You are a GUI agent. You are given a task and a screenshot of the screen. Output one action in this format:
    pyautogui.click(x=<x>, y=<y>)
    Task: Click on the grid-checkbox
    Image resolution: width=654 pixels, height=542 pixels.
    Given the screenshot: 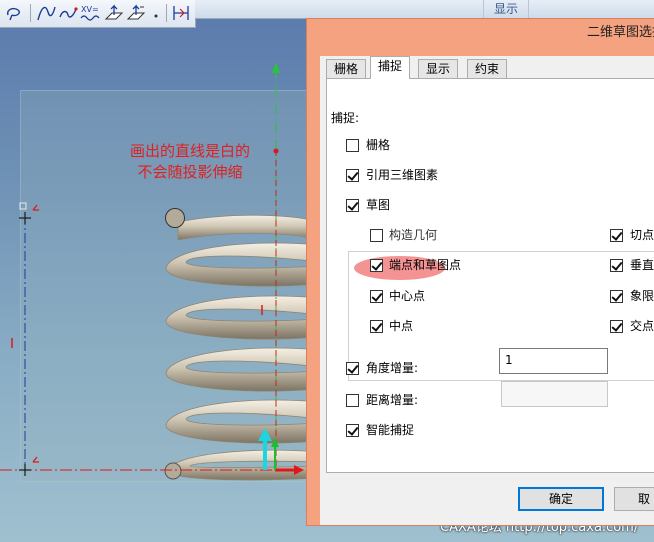 What is the action you would take?
    pyautogui.click(x=352, y=145)
    